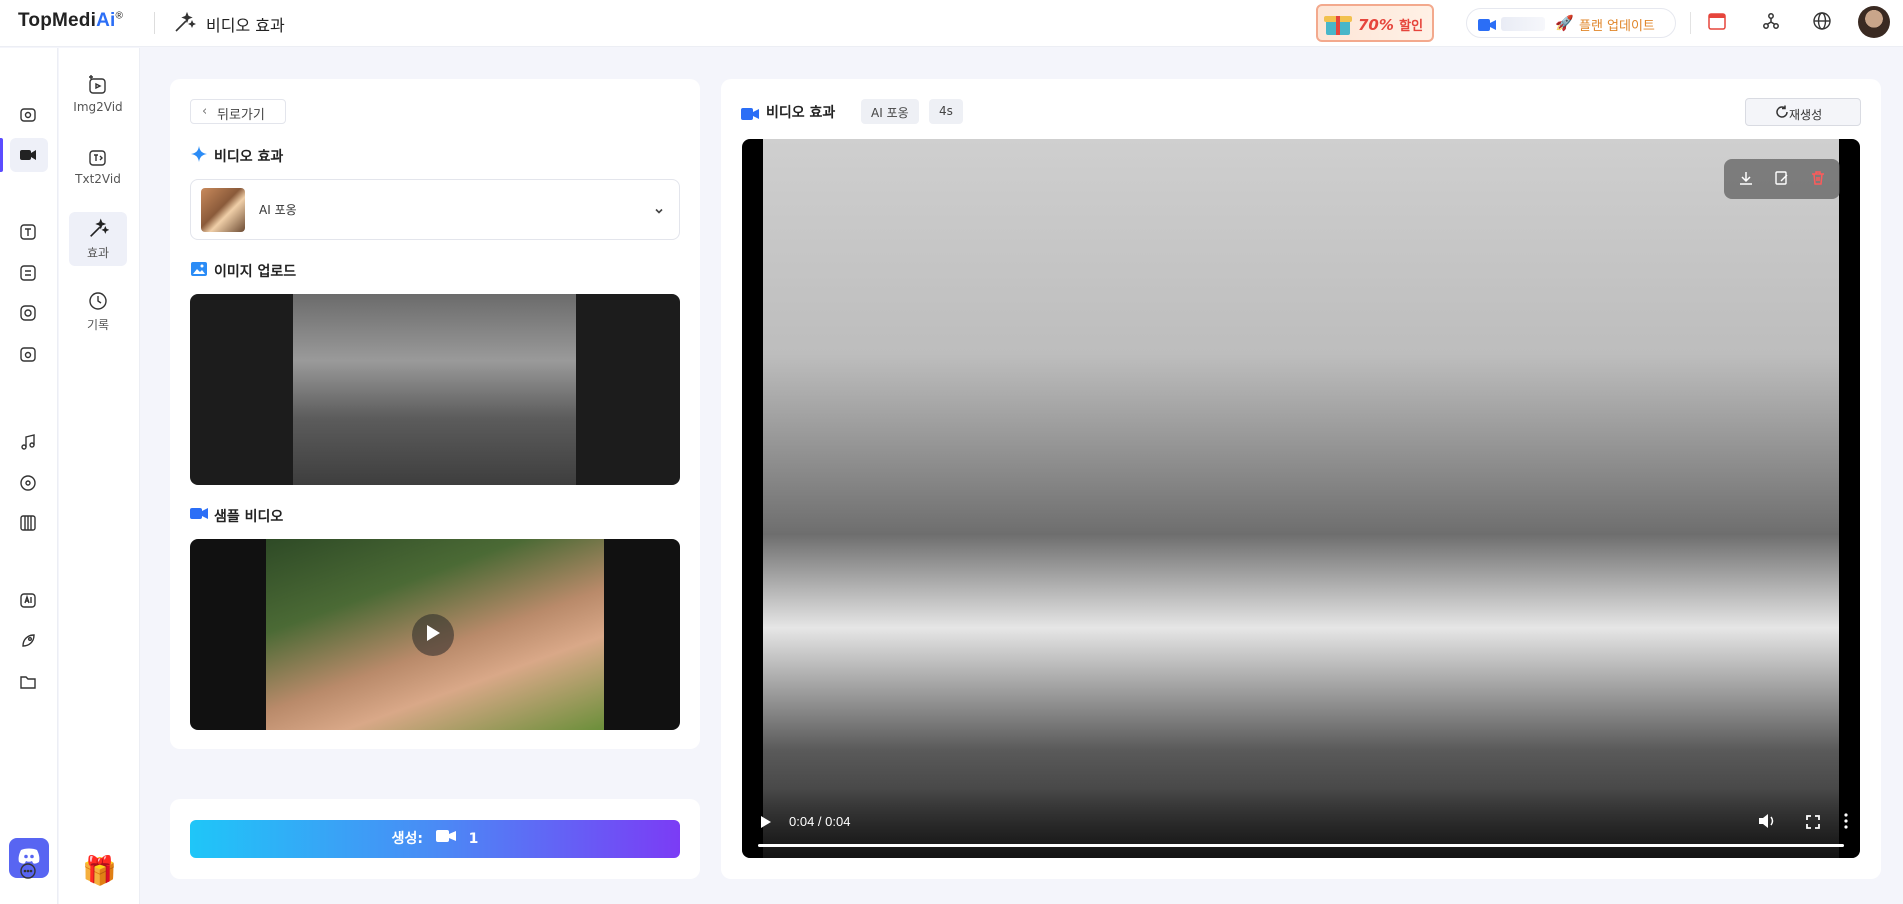 Image resolution: width=1903 pixels, height=904 pixels. I want to click on discount-banner: 70% 할인, so click(1375, 23).